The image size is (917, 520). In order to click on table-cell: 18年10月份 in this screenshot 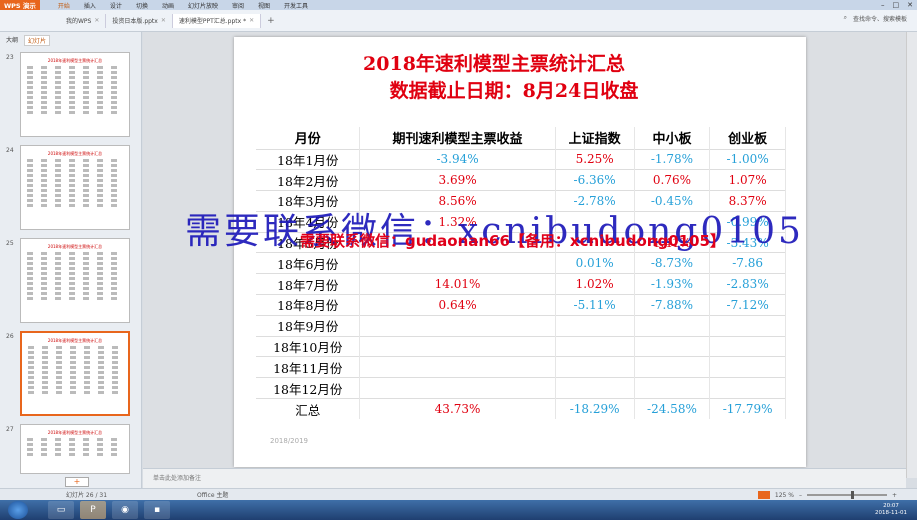, I will do `click(308, 346)`.